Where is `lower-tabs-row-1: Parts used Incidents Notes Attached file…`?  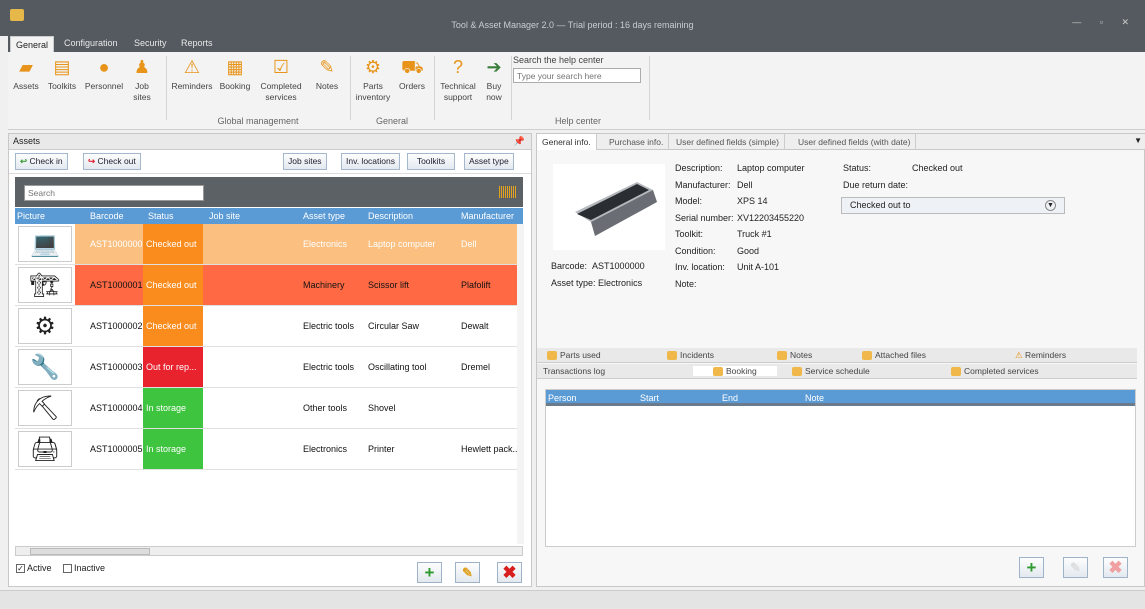
lower-tabs-row-1: Parts used Incidents Notes Attached file… is located at coordinates (837, 355).